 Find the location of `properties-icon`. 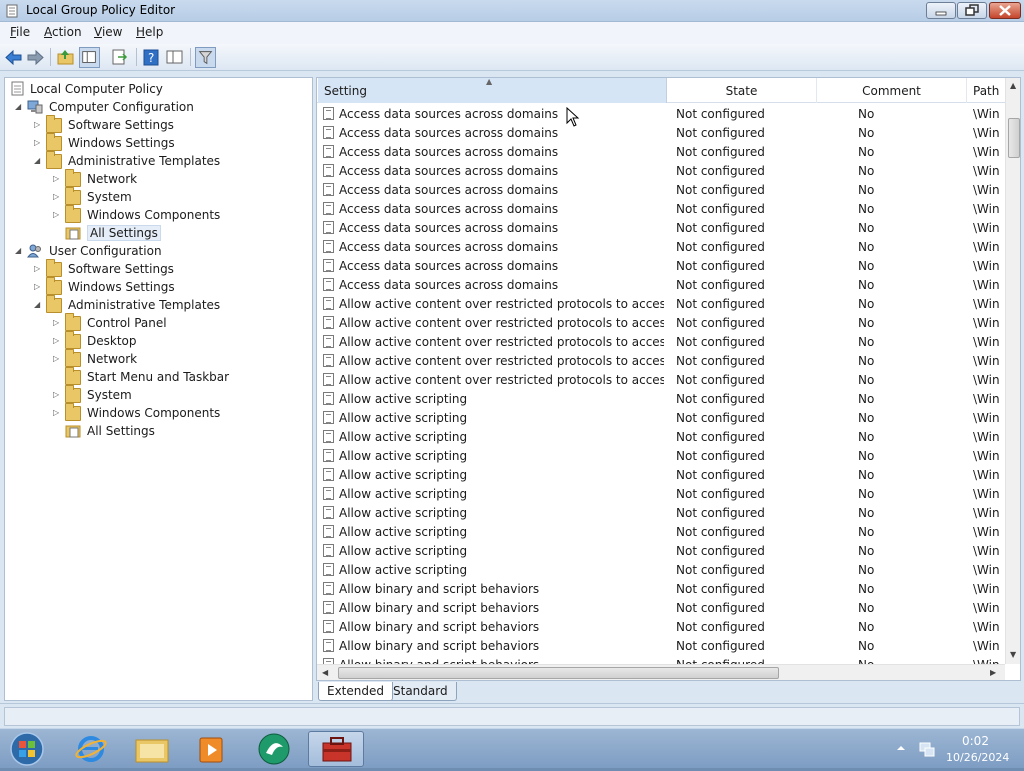

properties-icon is located at coordinates (174, 57).